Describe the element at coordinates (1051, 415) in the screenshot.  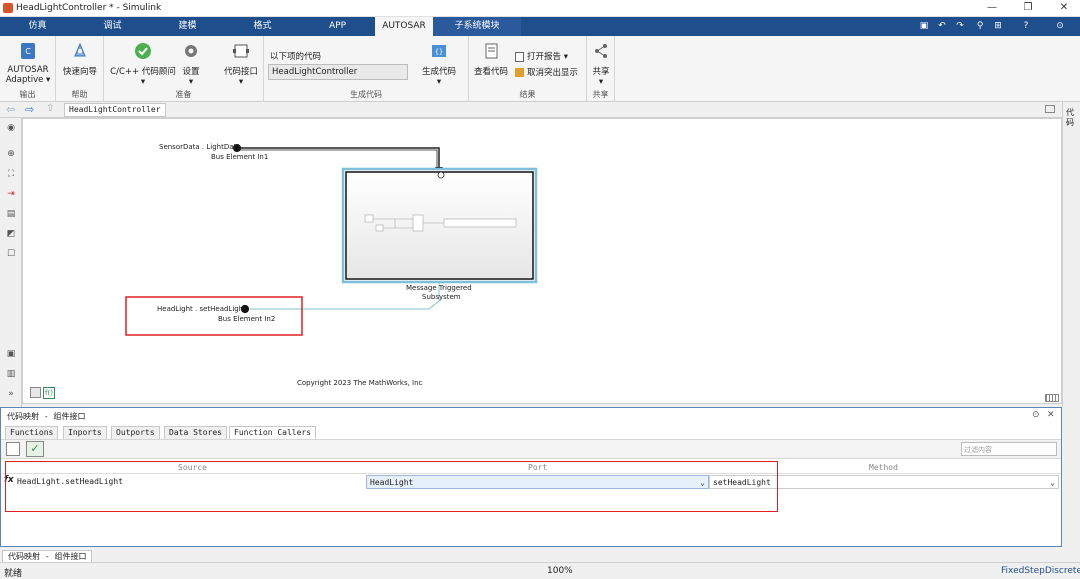
I see `panel-close-icon: ✕` at that location.